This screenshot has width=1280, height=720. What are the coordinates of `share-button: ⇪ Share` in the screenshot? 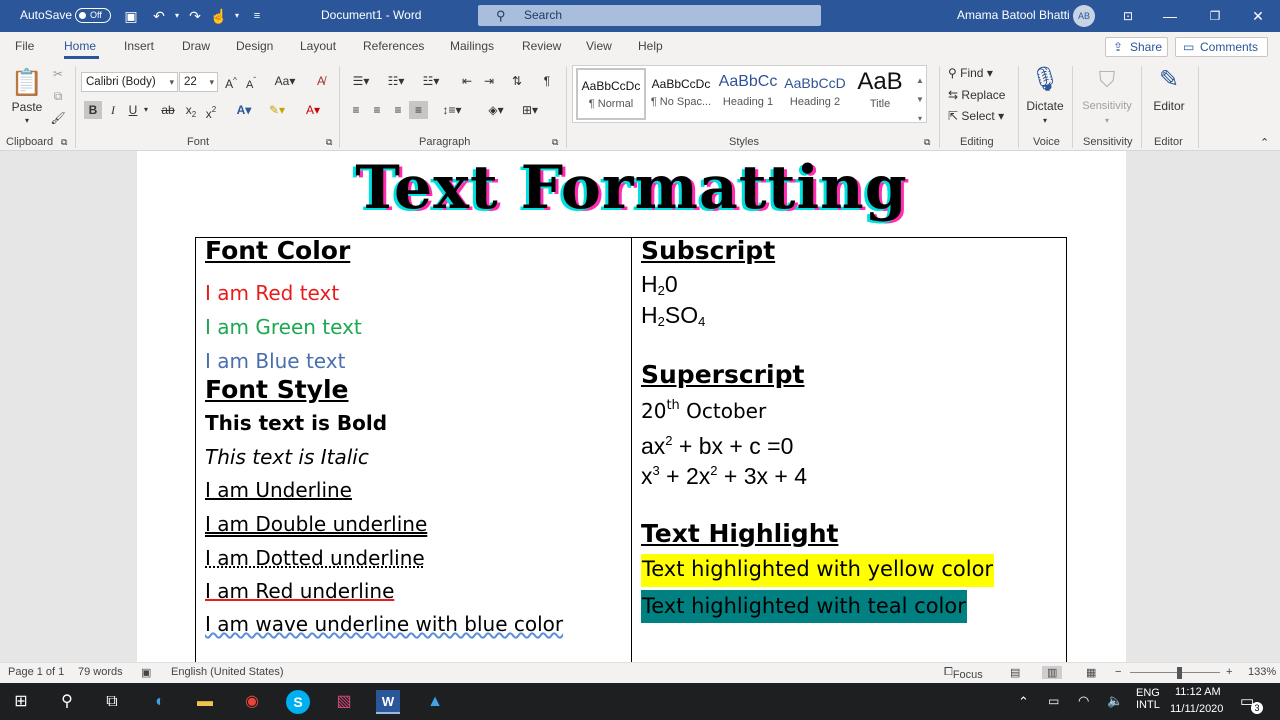 It's located at (1136, 47).